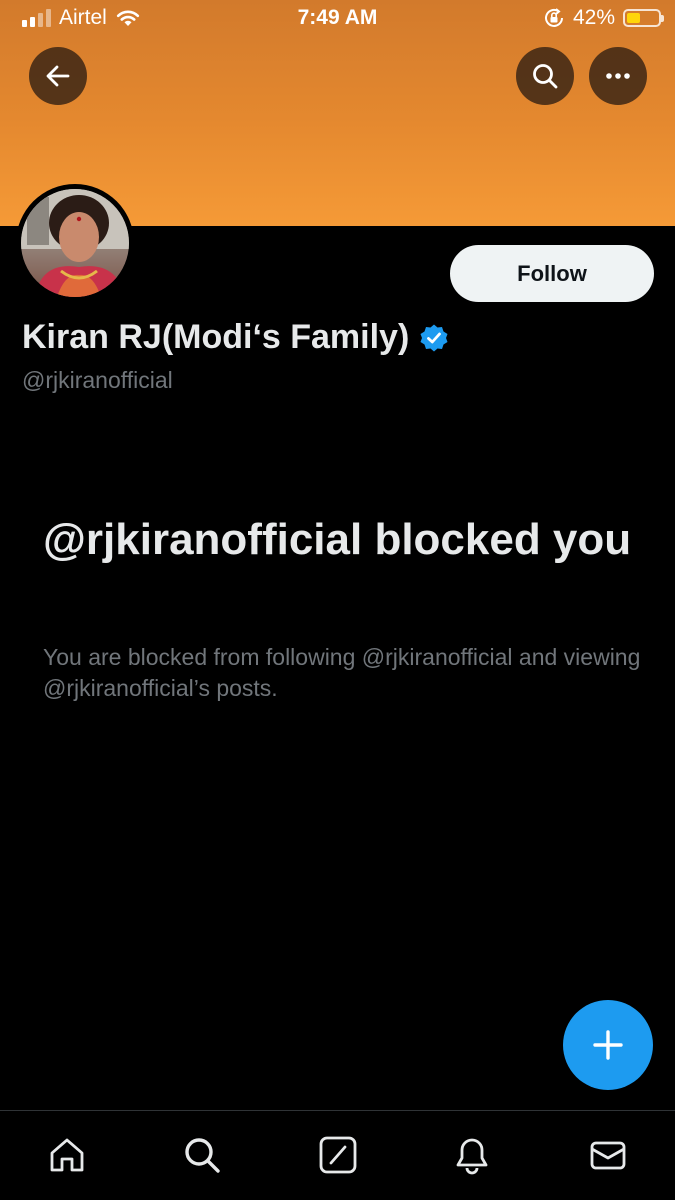 The width and height of the screenshot is (675, 1200). I want to click on tab-home, so click(67, 1155).